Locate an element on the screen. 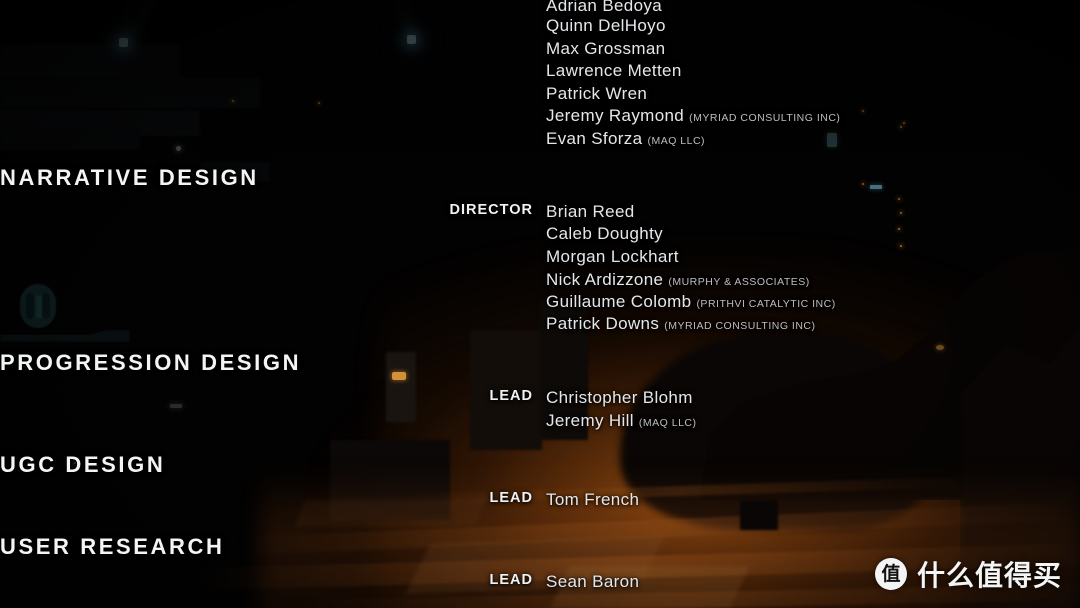  credit-role-label: DIRECTOR is located at coordinates (491, 210).